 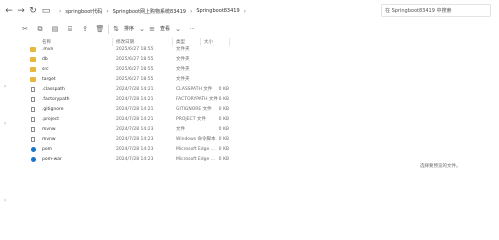 I want to click on command-bar: ✂ ⧉ ▤ ⌸ ⇪ 🗑 ⇅ 排序 ⌄ ≡ 查看 ⌄ ···, so click(x=249, y=29).